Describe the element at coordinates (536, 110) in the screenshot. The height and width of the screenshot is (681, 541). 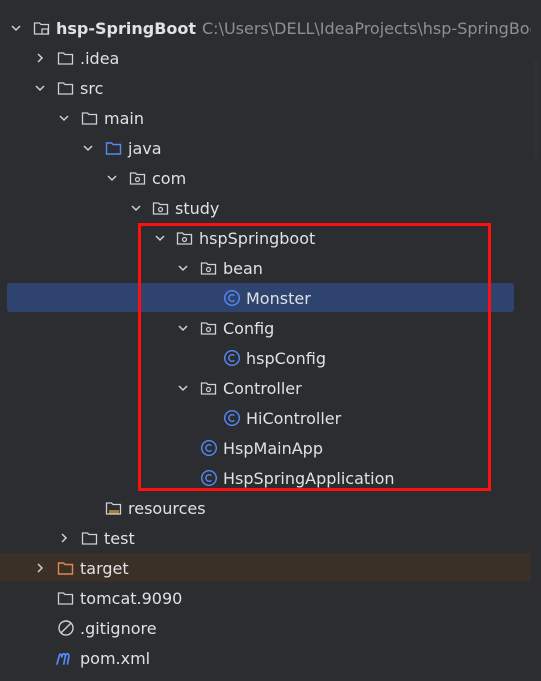
I see `scrollbar-thumb` at that location.